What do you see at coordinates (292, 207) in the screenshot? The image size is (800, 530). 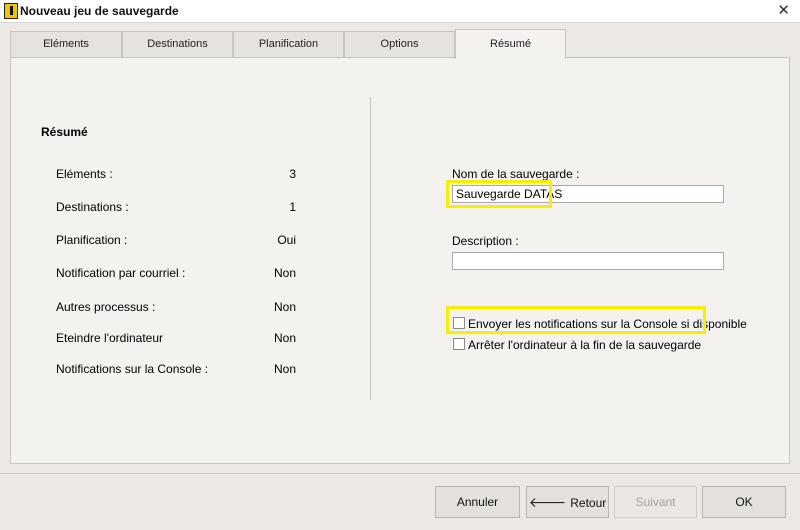 I see `summary-value-destinations: 1` at bounding box center [292, 207].